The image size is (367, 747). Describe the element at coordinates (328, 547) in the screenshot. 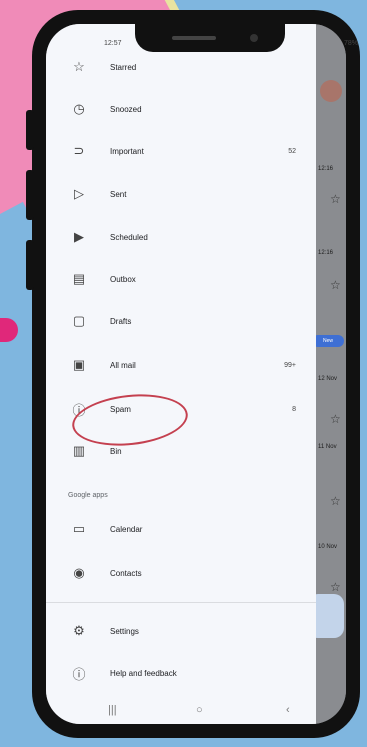

I see `email-time: 10 Nov` at that location.